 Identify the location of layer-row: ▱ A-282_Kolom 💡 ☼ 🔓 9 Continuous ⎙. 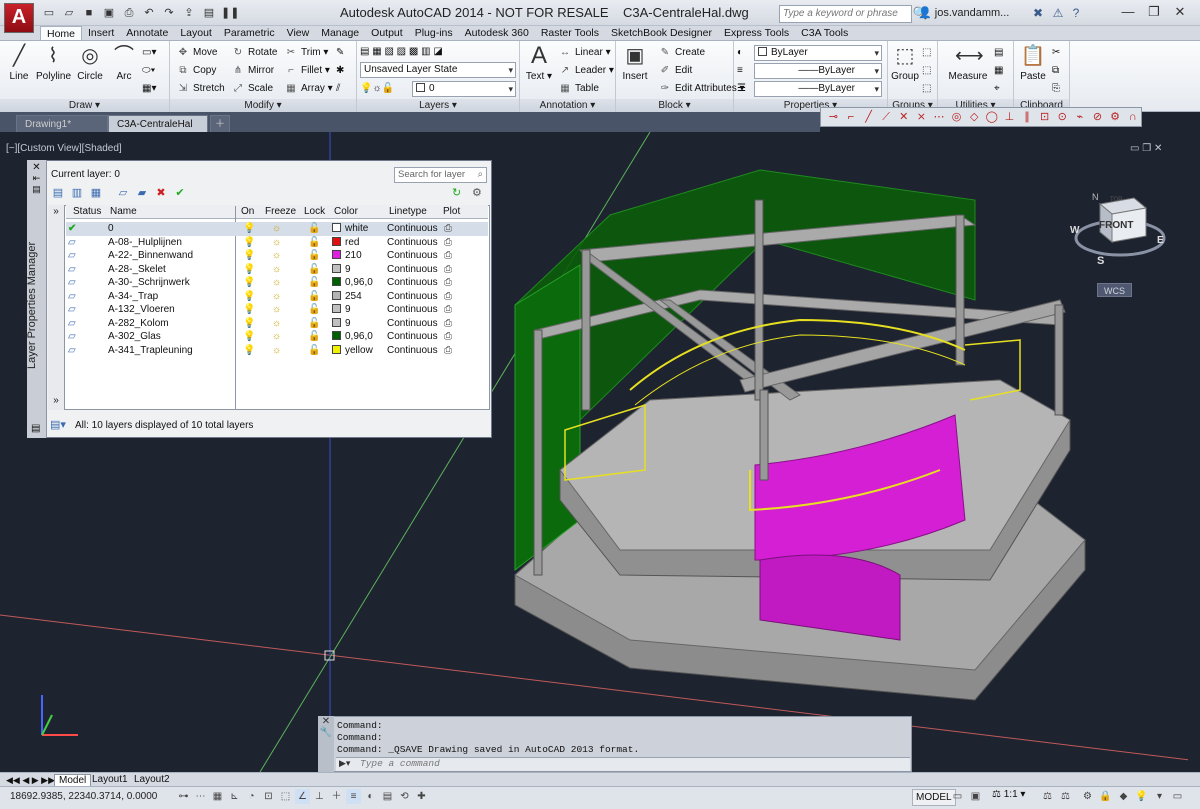
(277, 324).